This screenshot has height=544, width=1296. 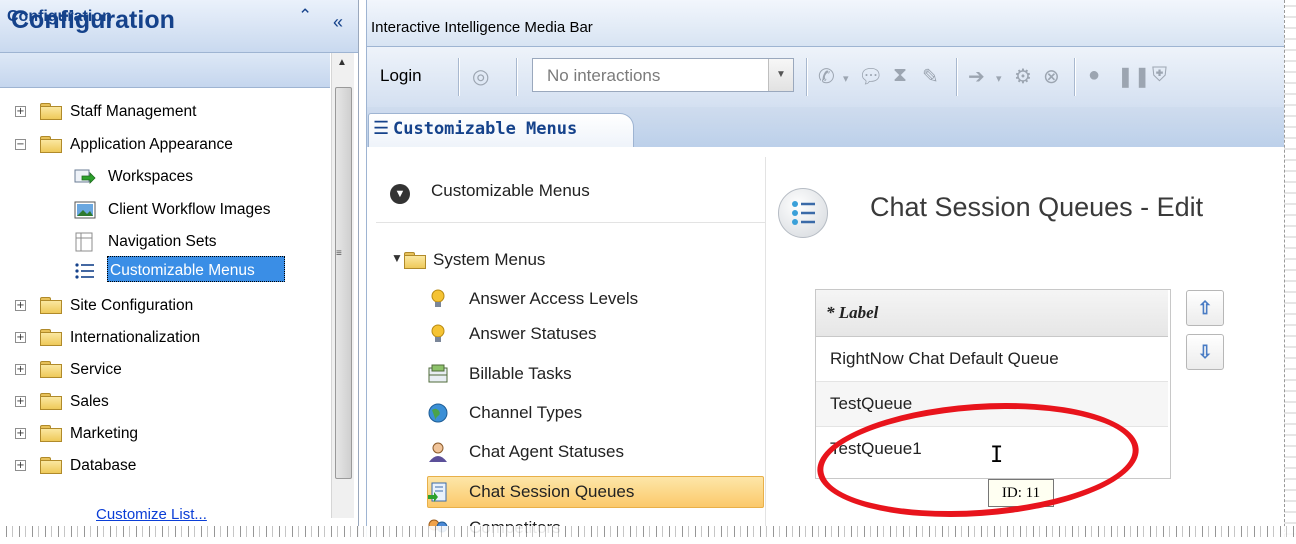 I want to click on pickup-icon: ✆, so click(x=826, y=76).